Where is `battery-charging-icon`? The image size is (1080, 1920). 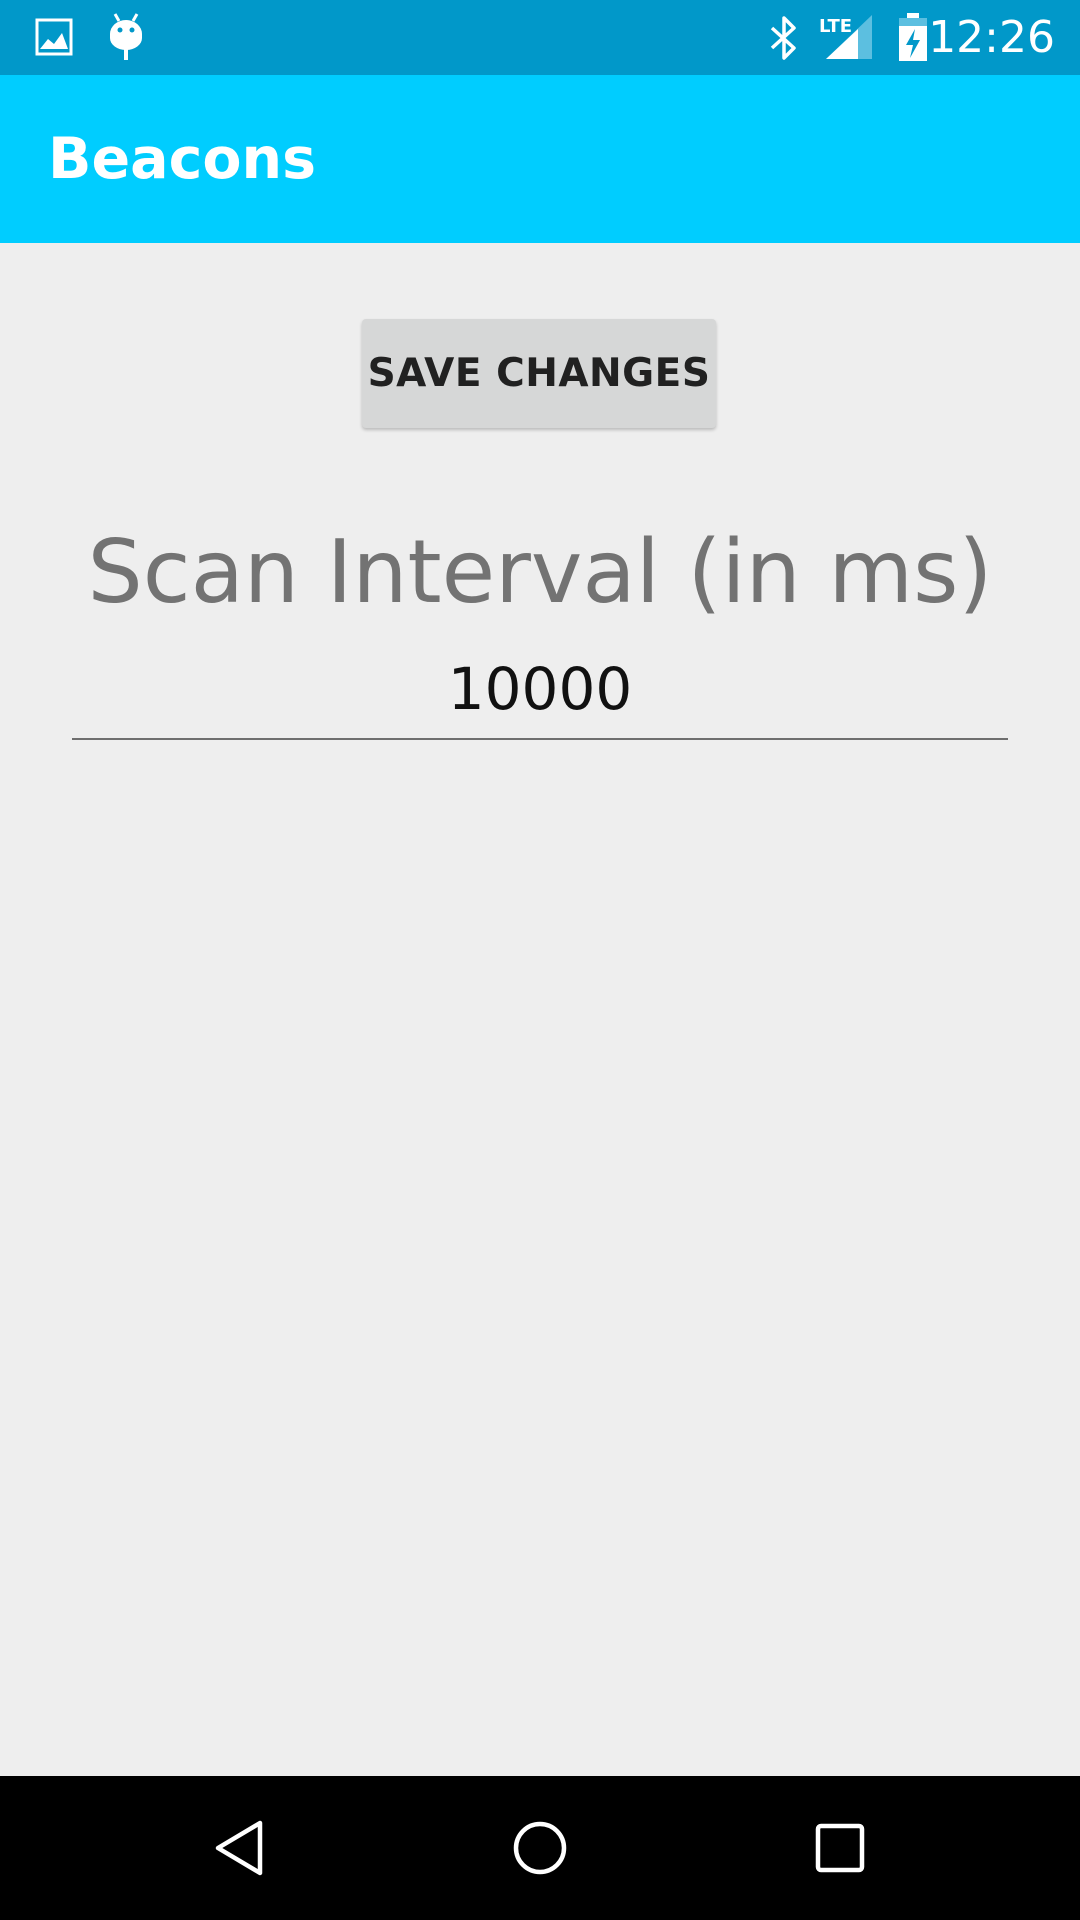
battery-charging-icon is located at coordinates (913, 37).